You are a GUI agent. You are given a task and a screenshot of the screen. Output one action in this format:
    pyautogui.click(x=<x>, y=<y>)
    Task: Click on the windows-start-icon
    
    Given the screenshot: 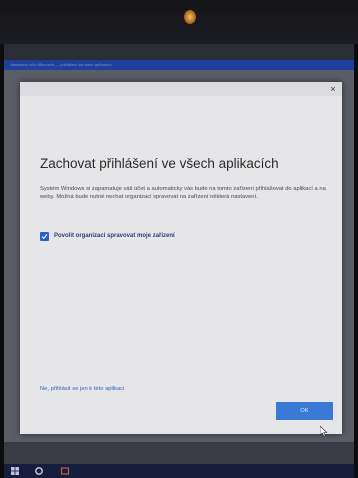 What is the action you would take?
    pyautogui.click(x=15, y=471)
    